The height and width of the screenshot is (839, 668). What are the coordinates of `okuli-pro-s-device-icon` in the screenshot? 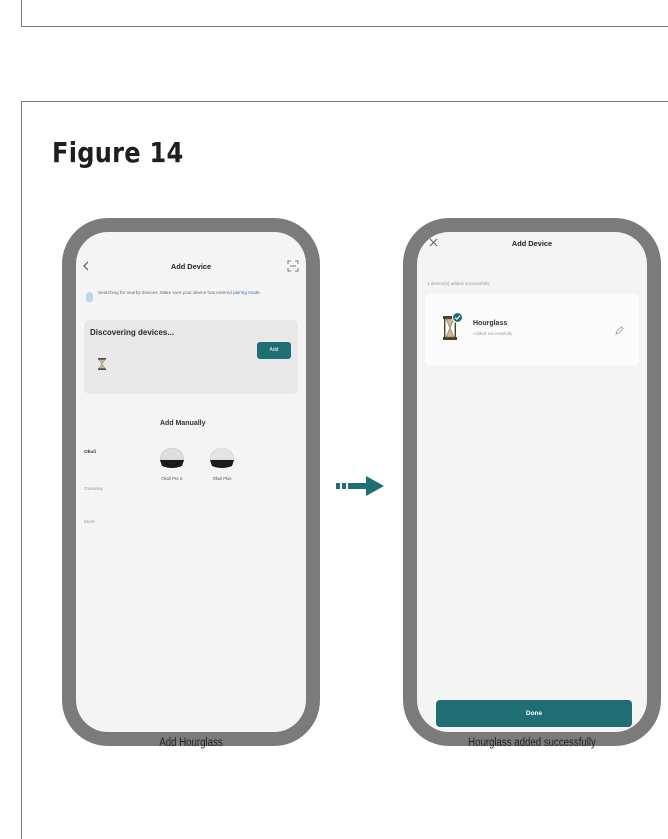 It's located at (172, 457).